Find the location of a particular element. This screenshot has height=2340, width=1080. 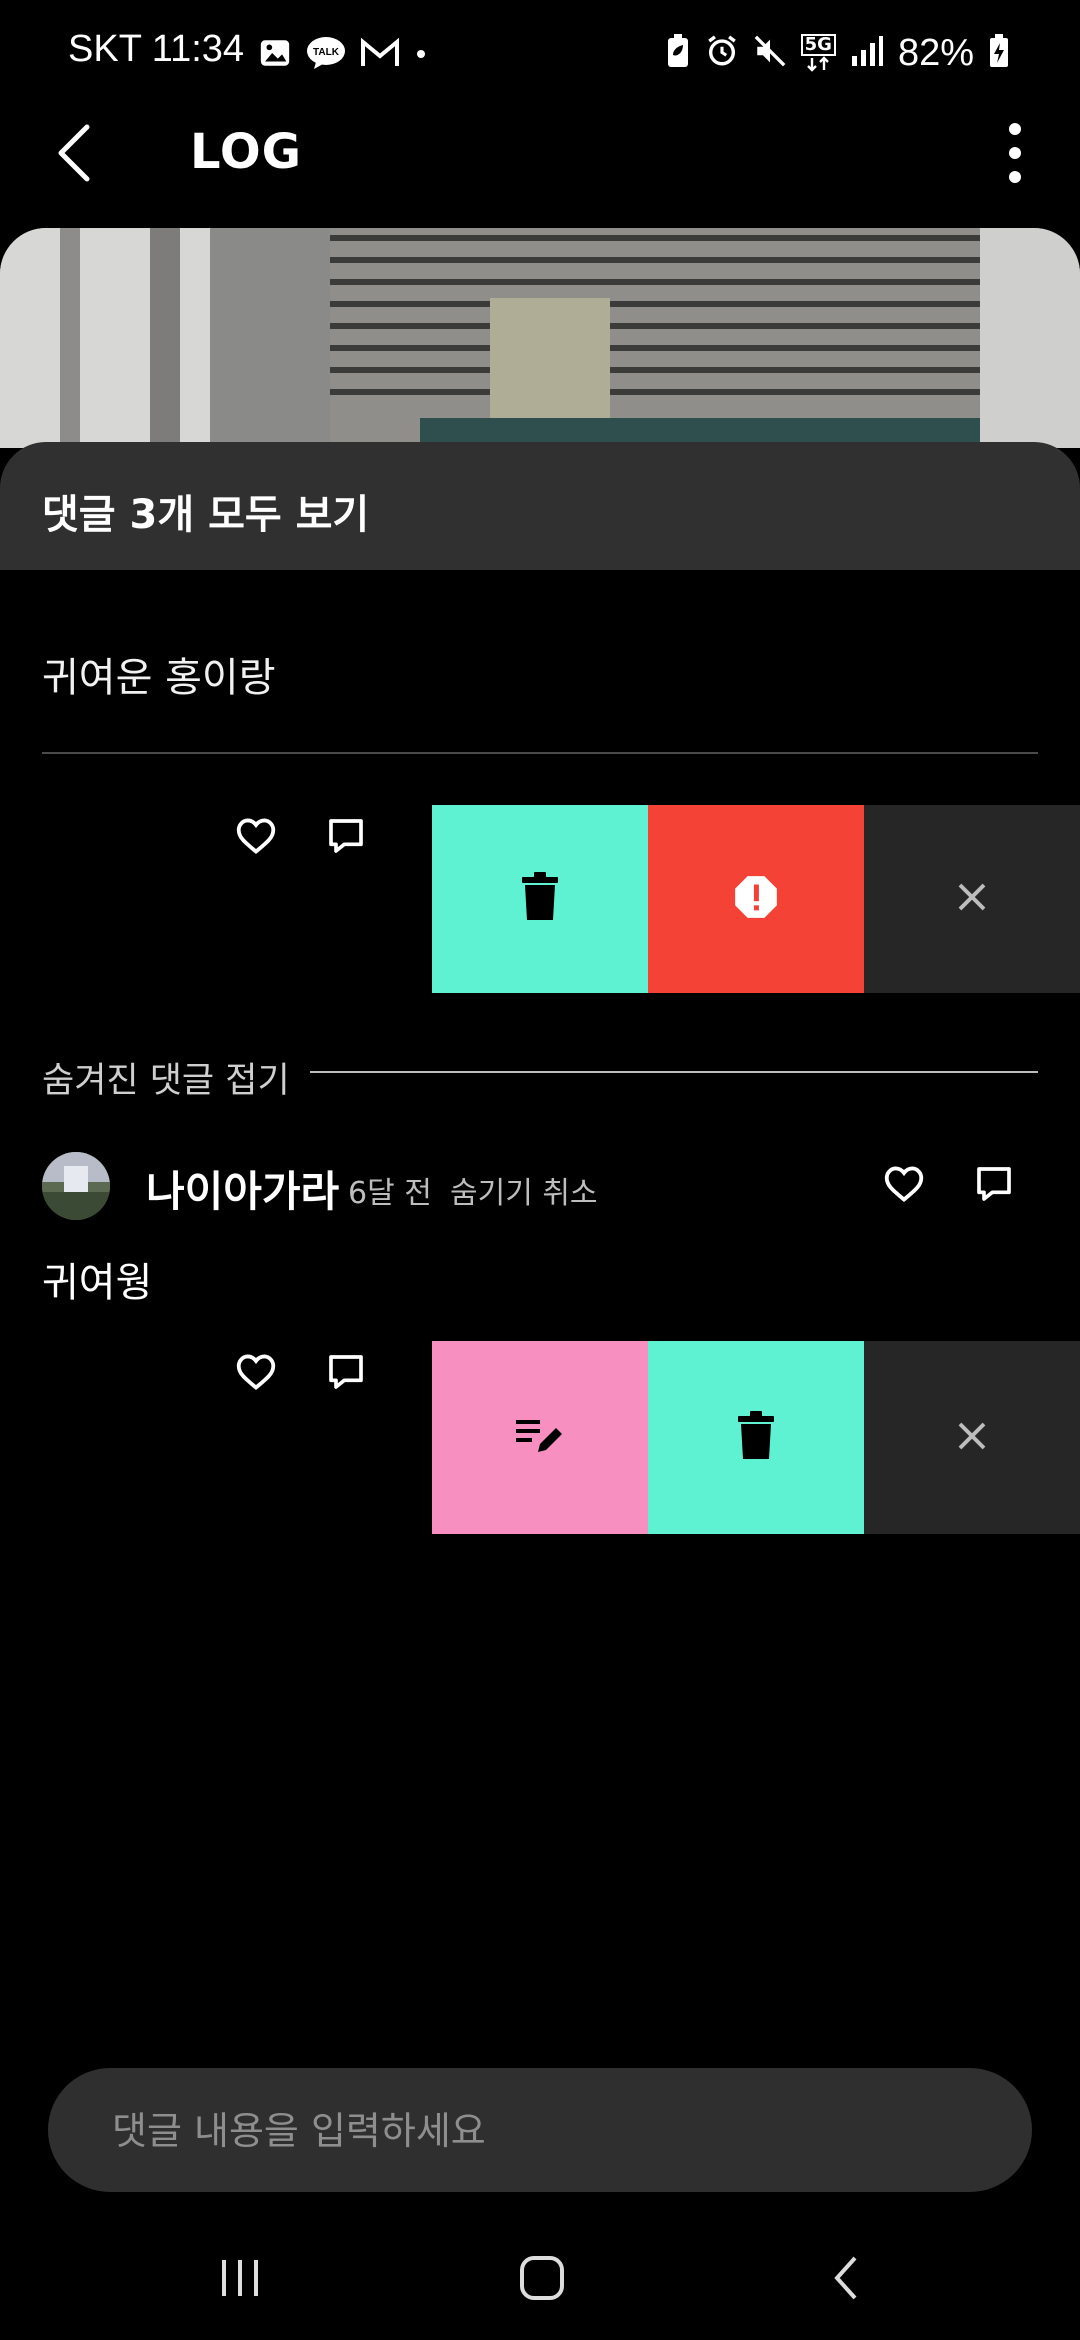

more-vertical-icon is located at coordinates (1015, 155).